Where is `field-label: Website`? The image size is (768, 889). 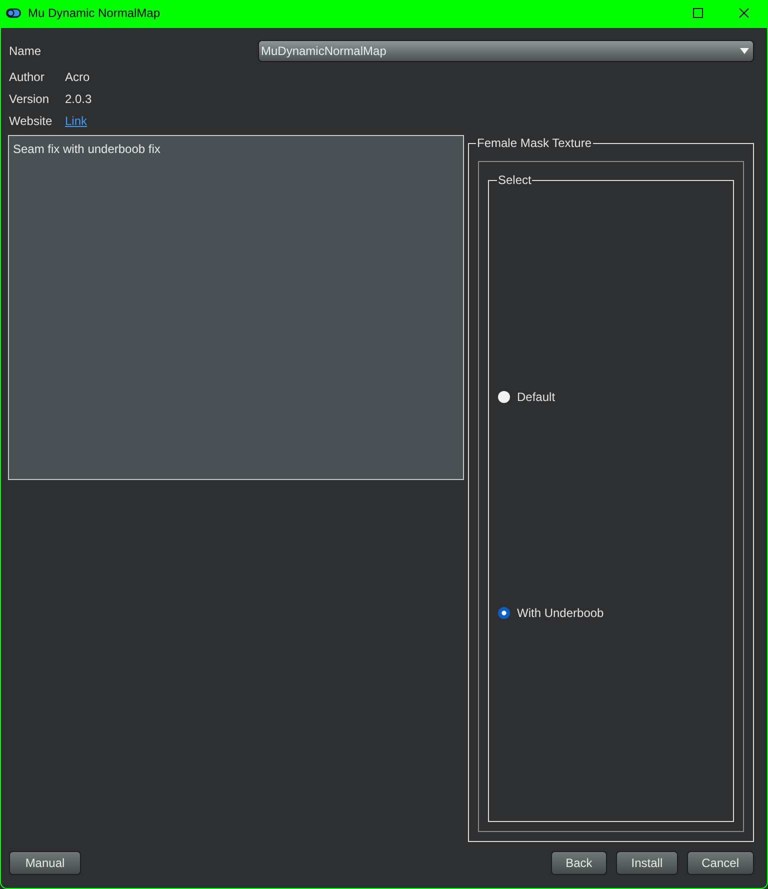 field-label: Website is located at coordinates (31, 121).